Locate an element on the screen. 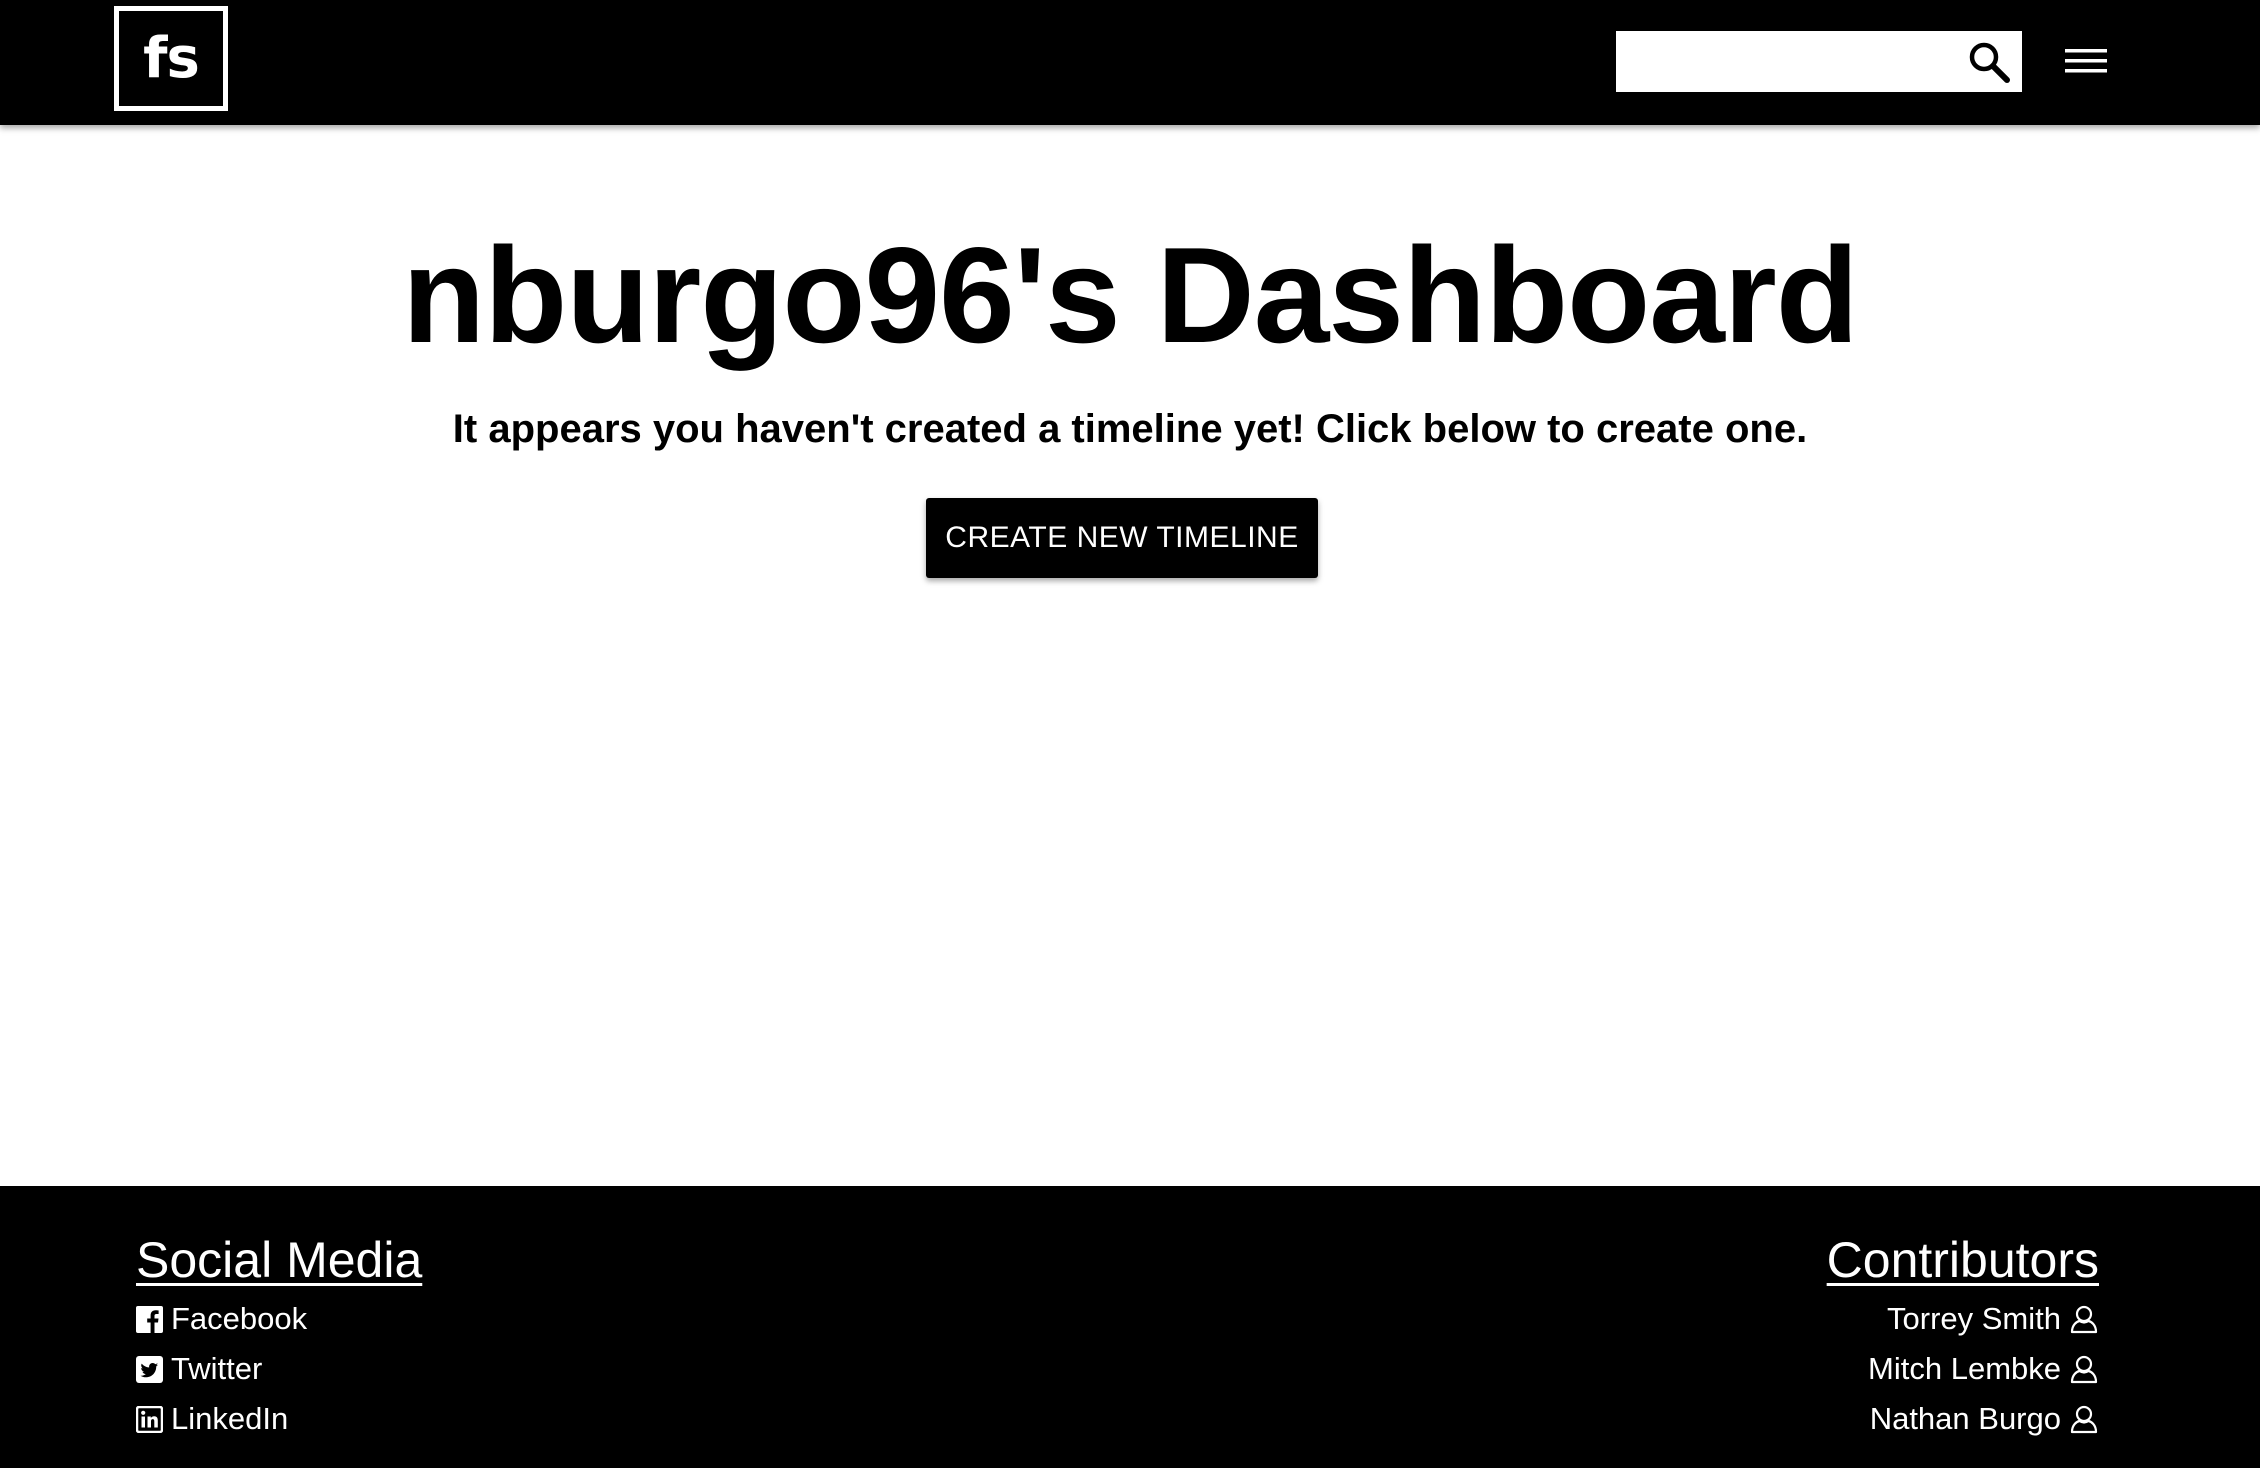 Image resolution: width=2260 pixels, height=1468 pixels. social-media-section: Social Media Facebook Twitter LinkedIn is located at coordinates (279, 1337).